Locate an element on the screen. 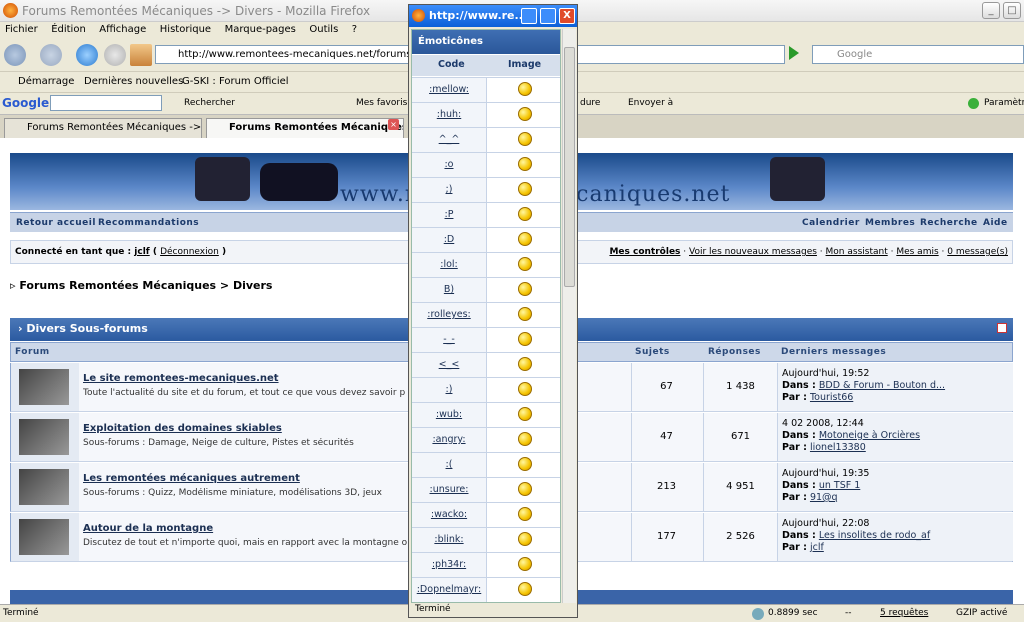 The height and width of the screenshot is (622, 1024). emoticon-code-link: :blink: is located at coordinates (449, 540).